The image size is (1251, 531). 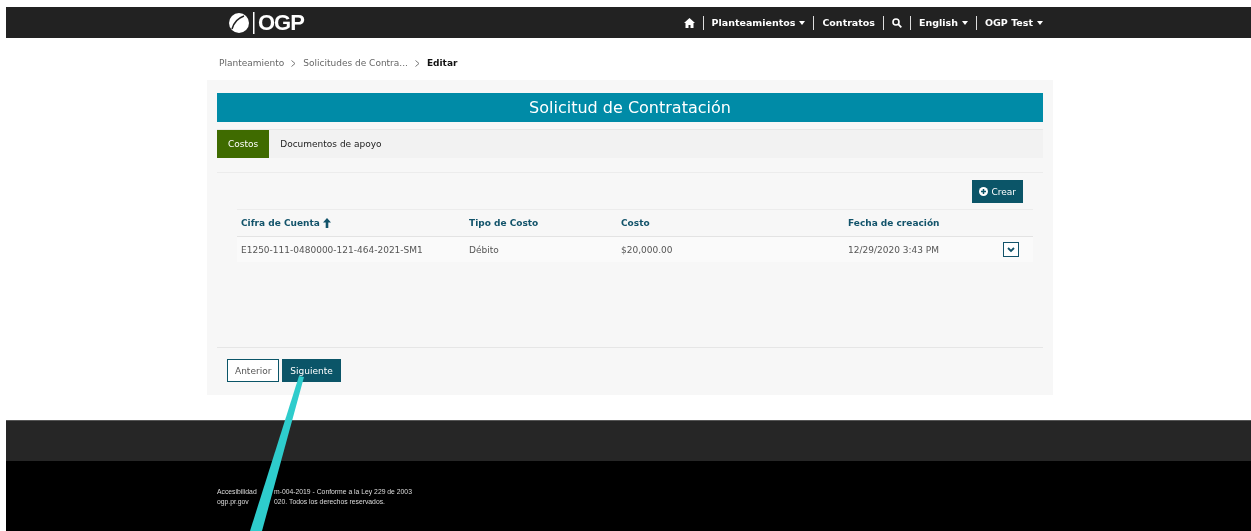 What do you see at coordinates (253, 370) in the screenshot?
I see `previous-button: Anterior` at bounding box center [253, 370].